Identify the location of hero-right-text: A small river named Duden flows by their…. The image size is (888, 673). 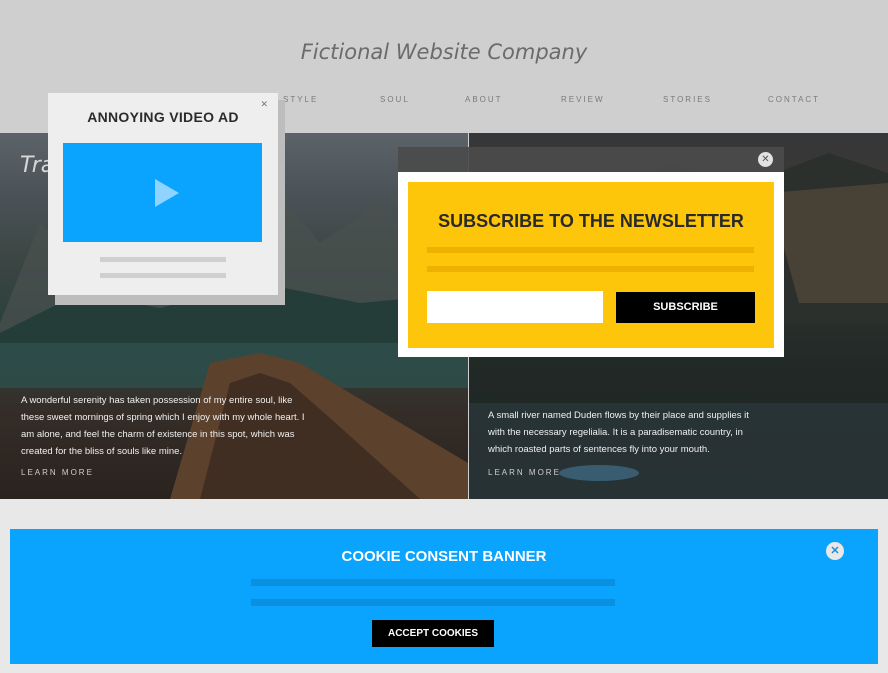
(618, 432).